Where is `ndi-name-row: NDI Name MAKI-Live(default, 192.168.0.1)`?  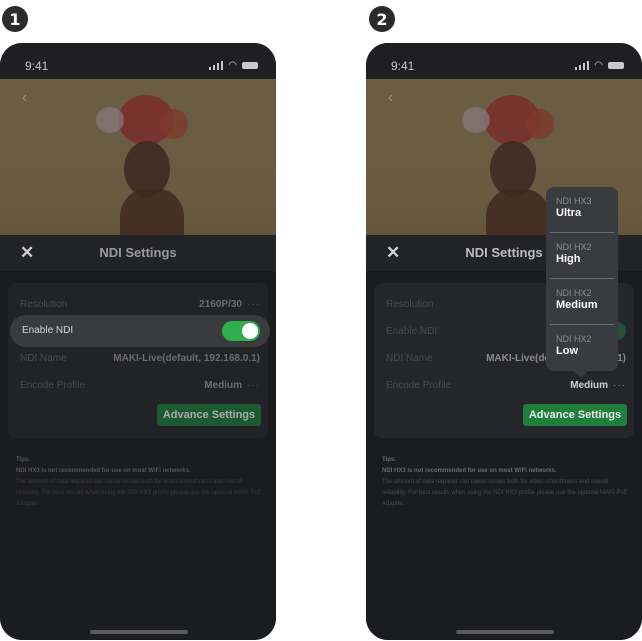
ndi-name-row: NDI Name MAKI-Live(default, 192.168.0.1) is located at coordinates (140, 358).